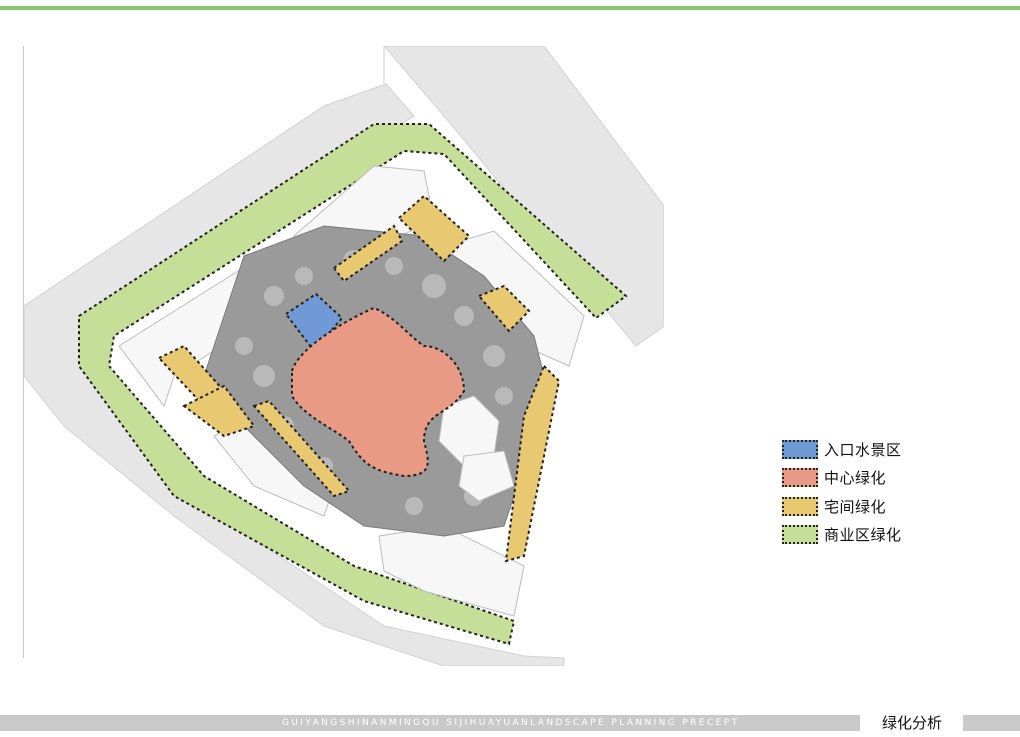 Image resolution: width=1020 pixels, height=737 pixels. Describe the element at coordinates (800, 506) in the screenshot. I see `legend-swatch-inter-building-green` at that location.